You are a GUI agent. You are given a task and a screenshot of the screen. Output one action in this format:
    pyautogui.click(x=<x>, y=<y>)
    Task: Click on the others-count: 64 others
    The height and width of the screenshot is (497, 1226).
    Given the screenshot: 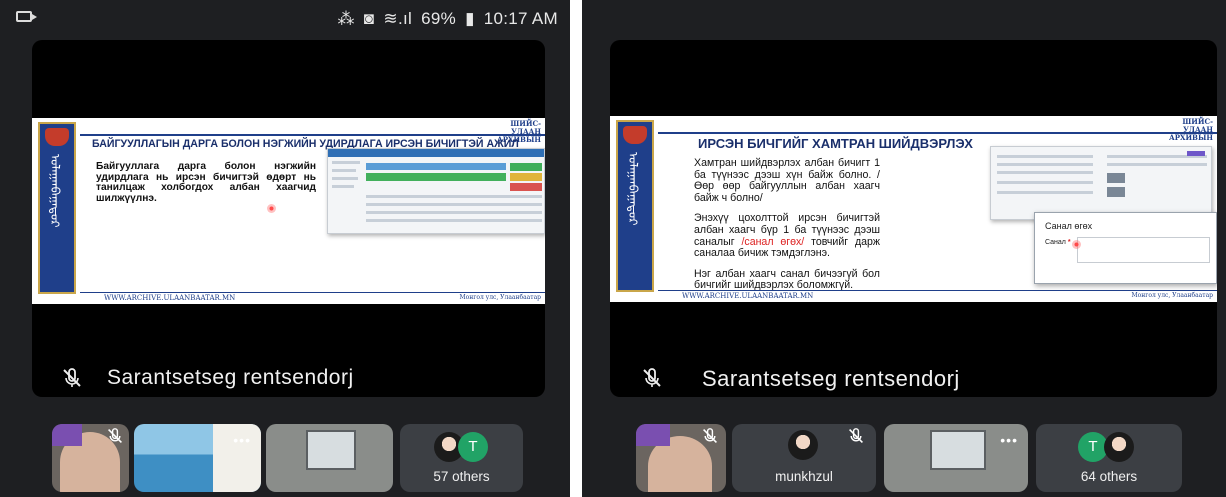 What is the action you would take?
    pyautogui.click(x=1109, y=476)
    